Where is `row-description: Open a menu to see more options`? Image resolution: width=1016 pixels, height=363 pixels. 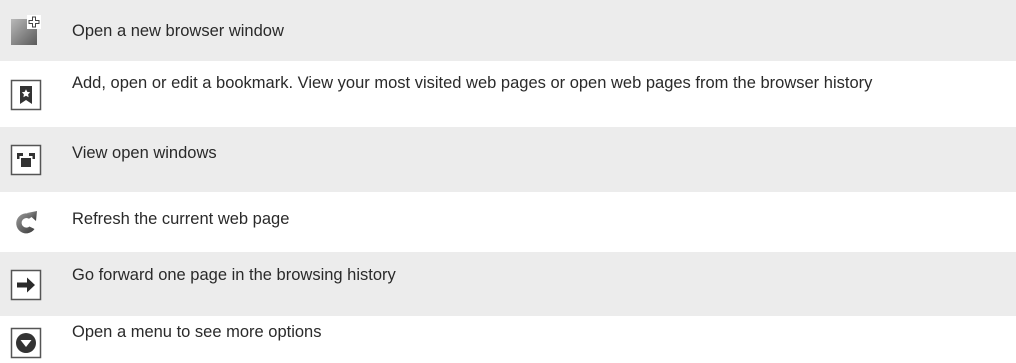 row-description: Open a menu to see more options is located at coordinates (197, 332).